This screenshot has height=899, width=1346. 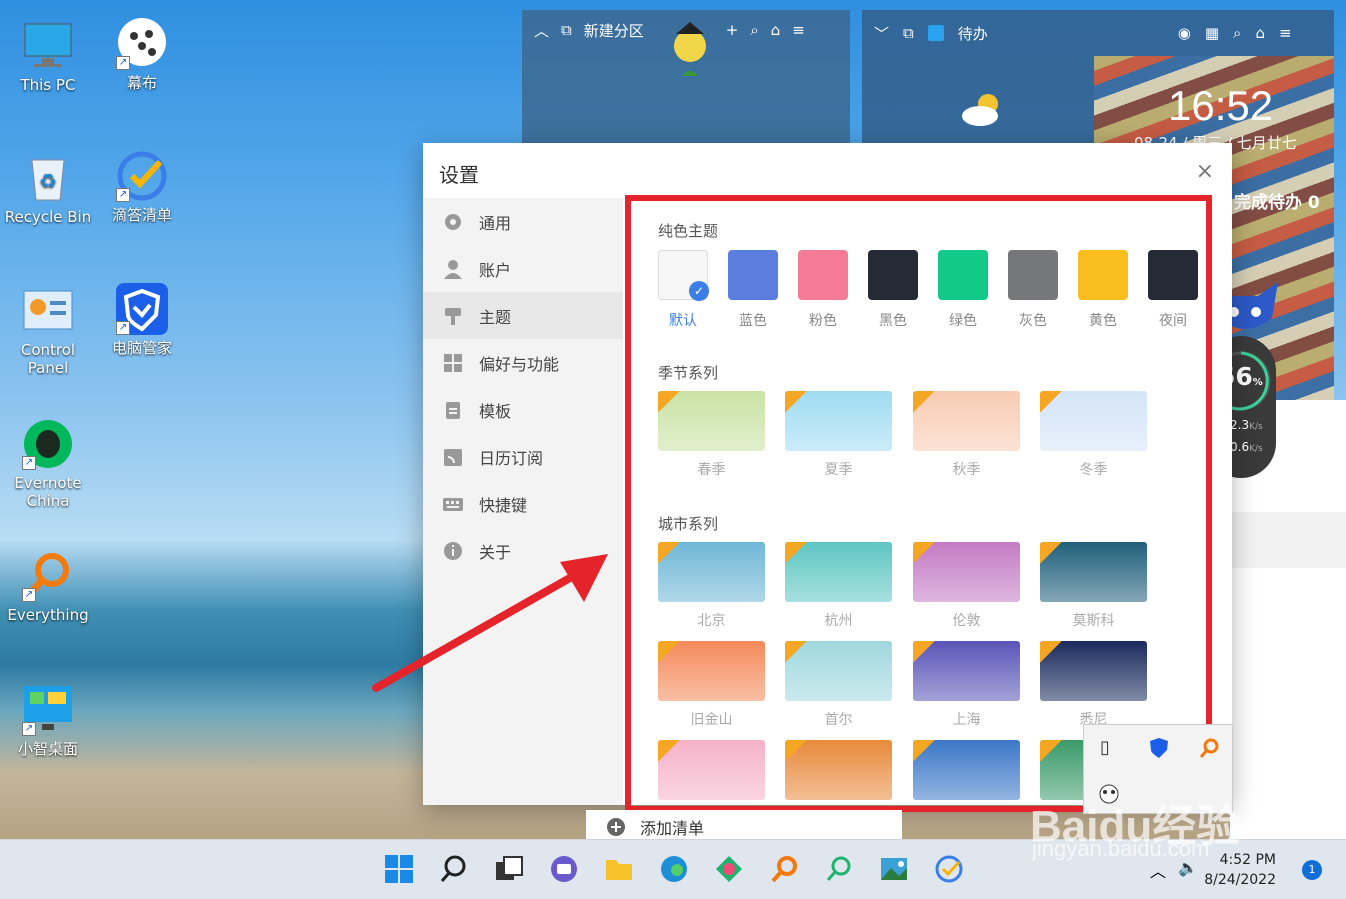 I want to click on desktop-icon-label: Everything, so click(x=48, y=615).